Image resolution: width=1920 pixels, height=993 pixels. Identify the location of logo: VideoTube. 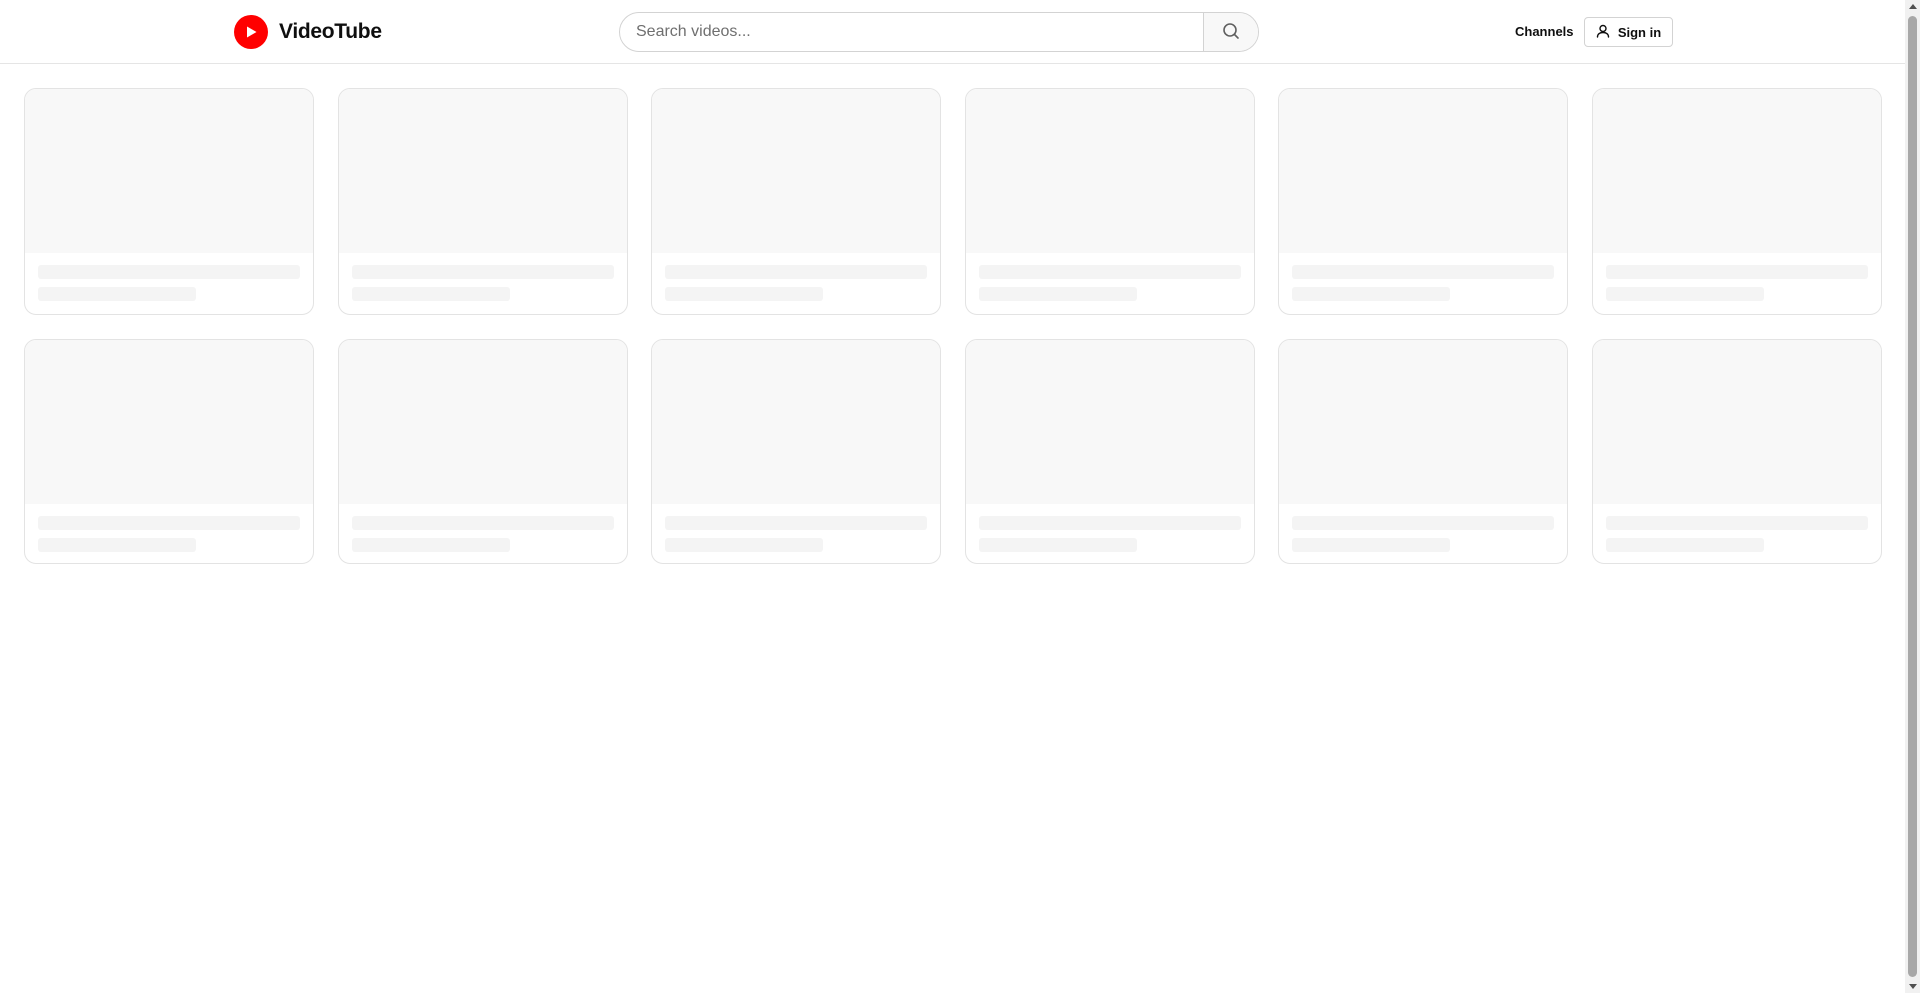
(308, 32).